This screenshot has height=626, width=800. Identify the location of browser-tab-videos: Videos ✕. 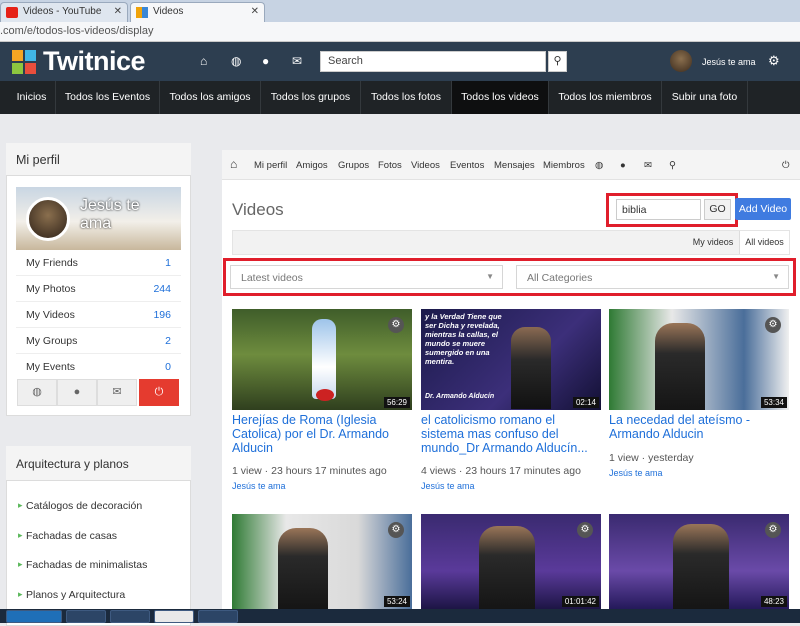
(197, 12).